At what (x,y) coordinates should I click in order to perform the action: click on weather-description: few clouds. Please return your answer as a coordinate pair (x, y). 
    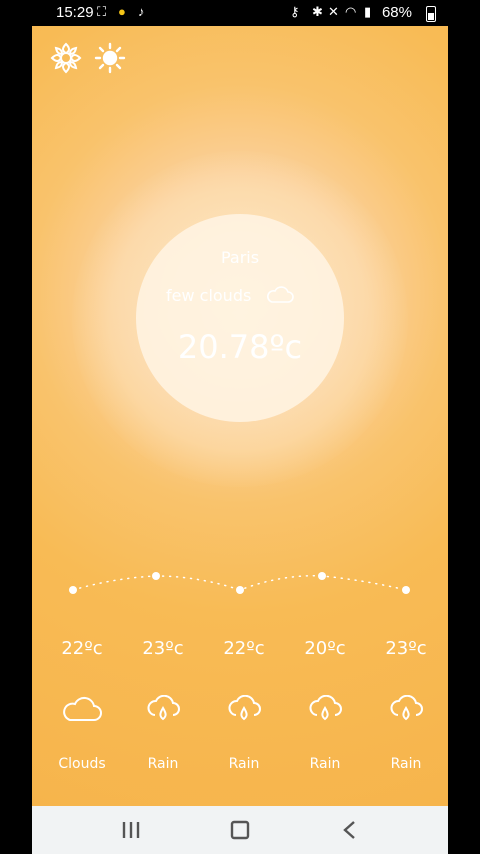
    Looking at the image, I should click on (209, 295).